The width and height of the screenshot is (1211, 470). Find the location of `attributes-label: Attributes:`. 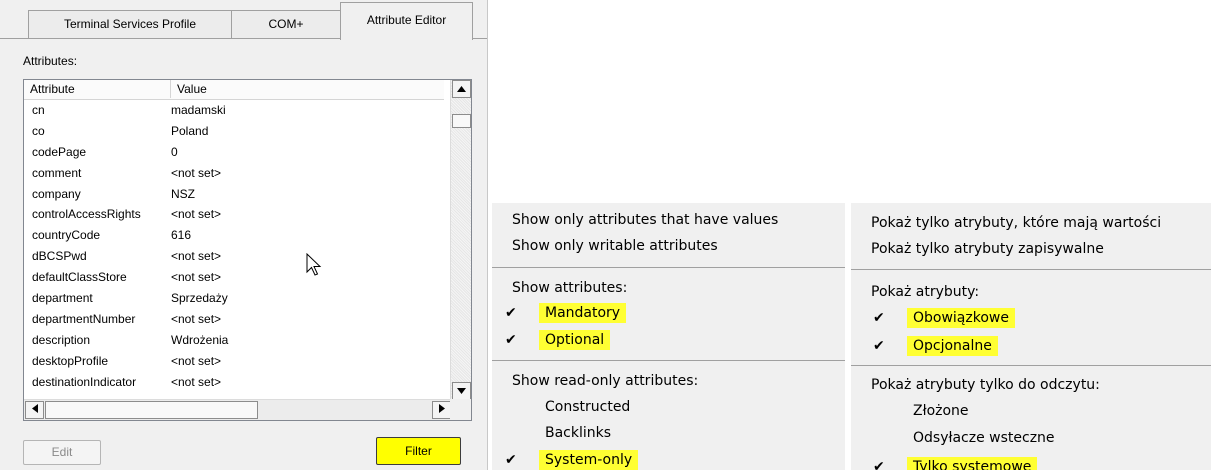

attributes-label: Attributes: is located at coordinates (50, 61).